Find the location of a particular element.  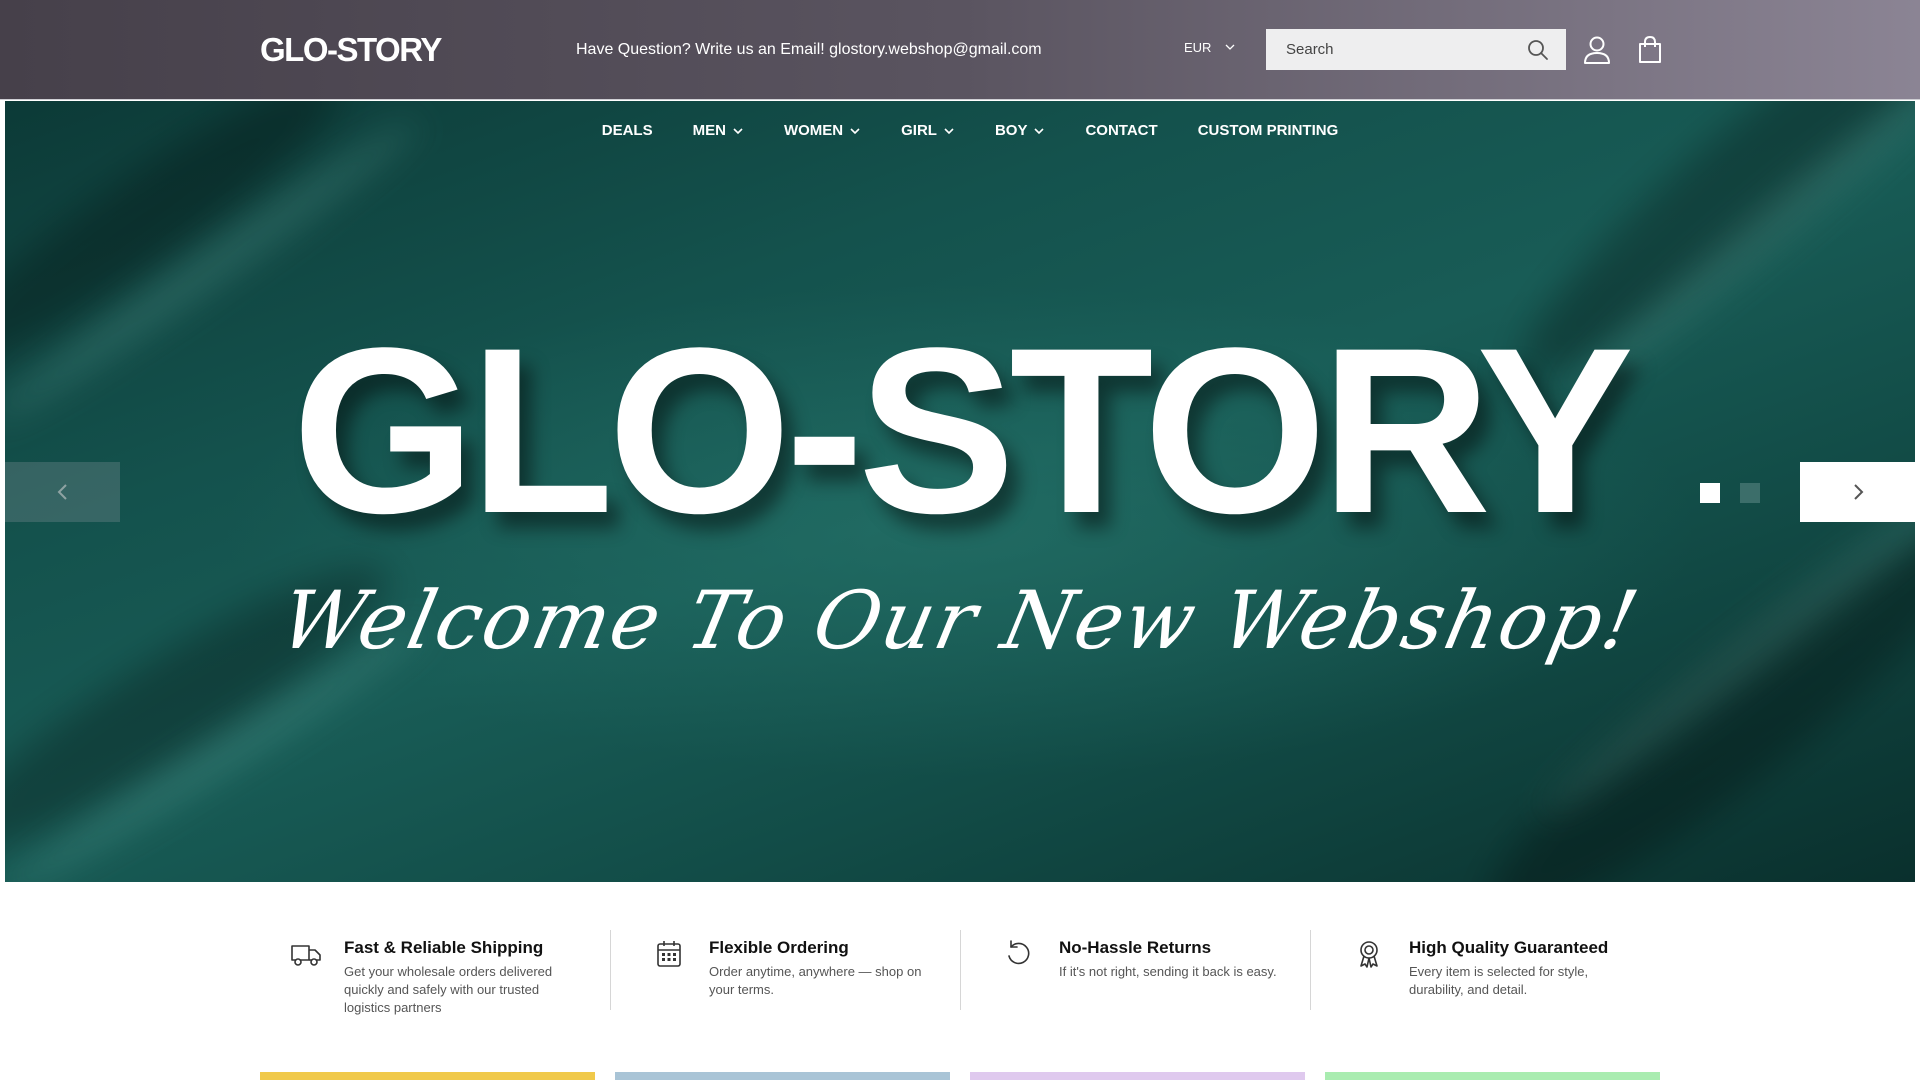

nav-item-label: CONTACT is located at coordinates (1121, 130).